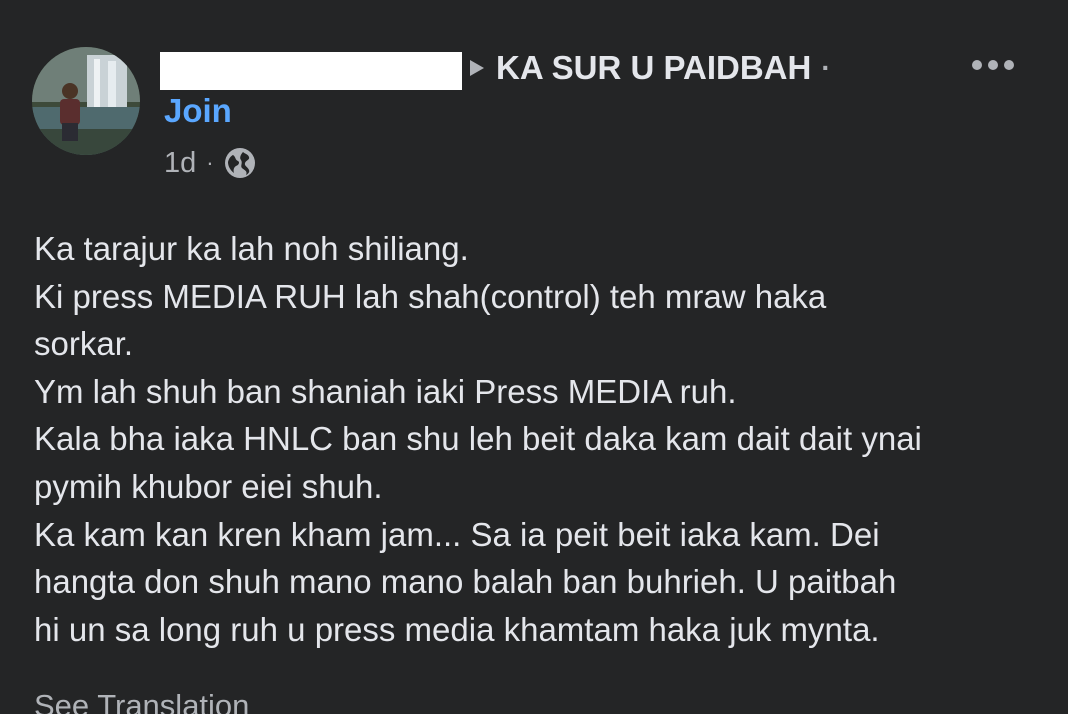 The image size is (1068, 714). I want to click on redacted-author-name, so click(311, 71).